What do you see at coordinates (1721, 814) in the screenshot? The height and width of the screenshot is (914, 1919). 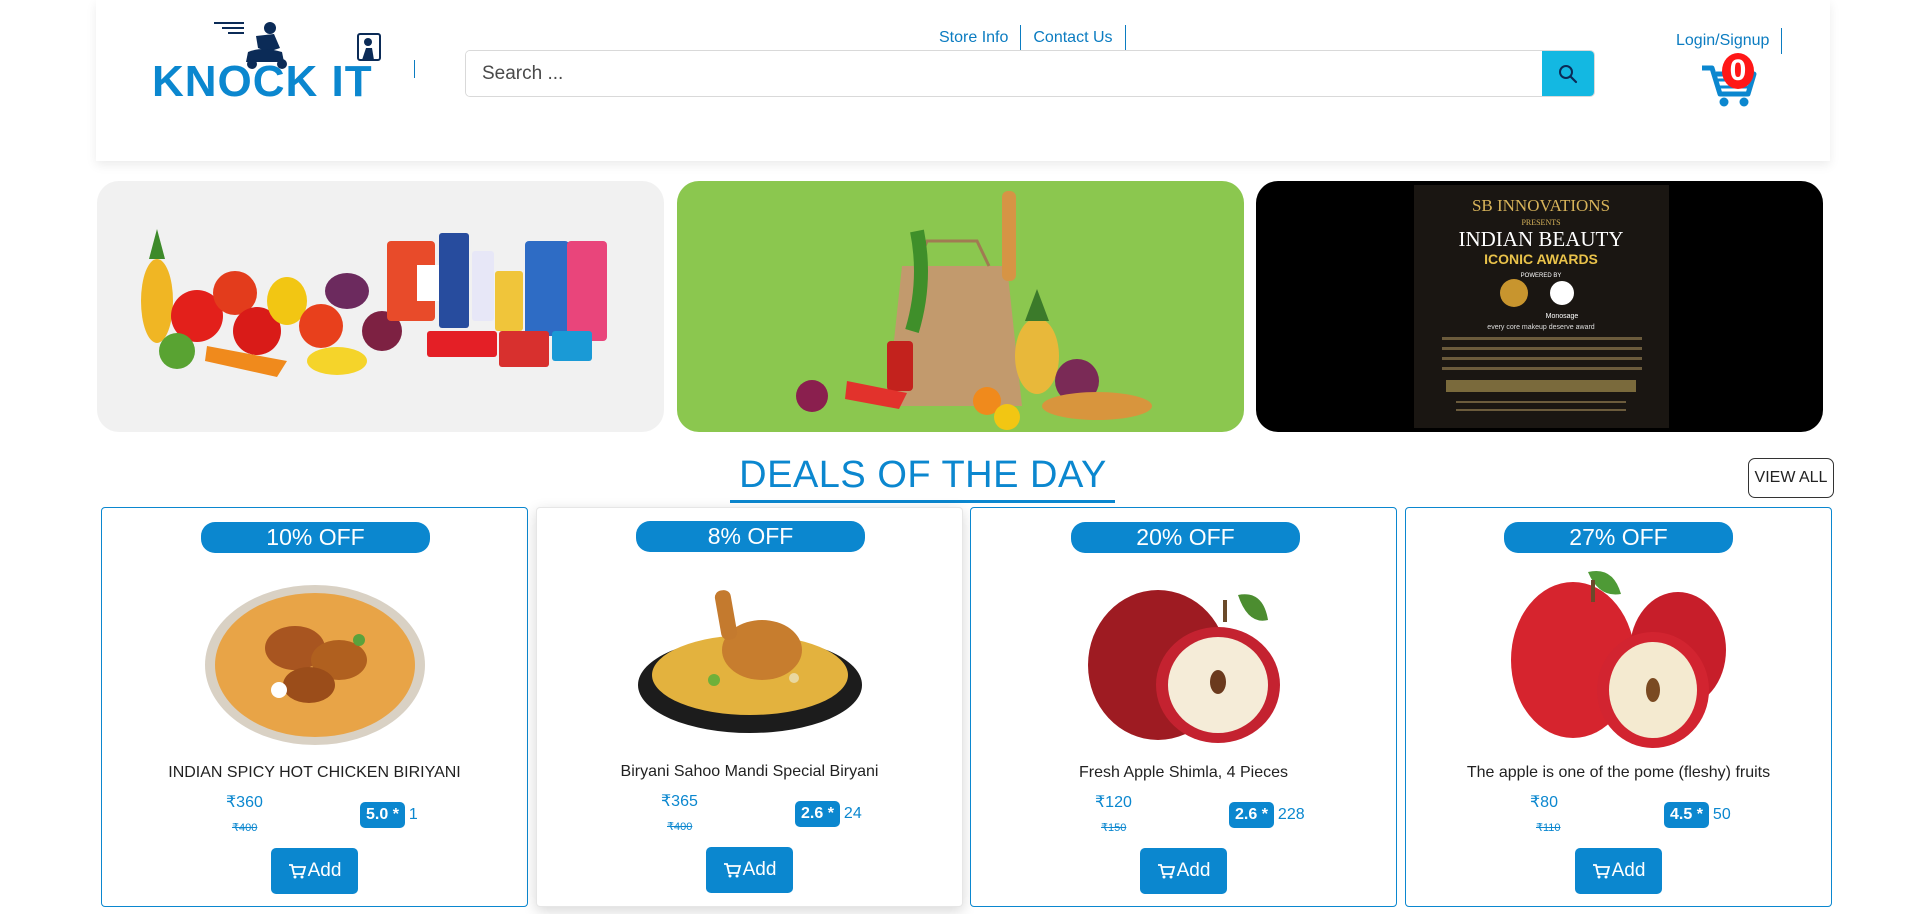 I see `rating-count: 50` at bounding box center [1721, 814].